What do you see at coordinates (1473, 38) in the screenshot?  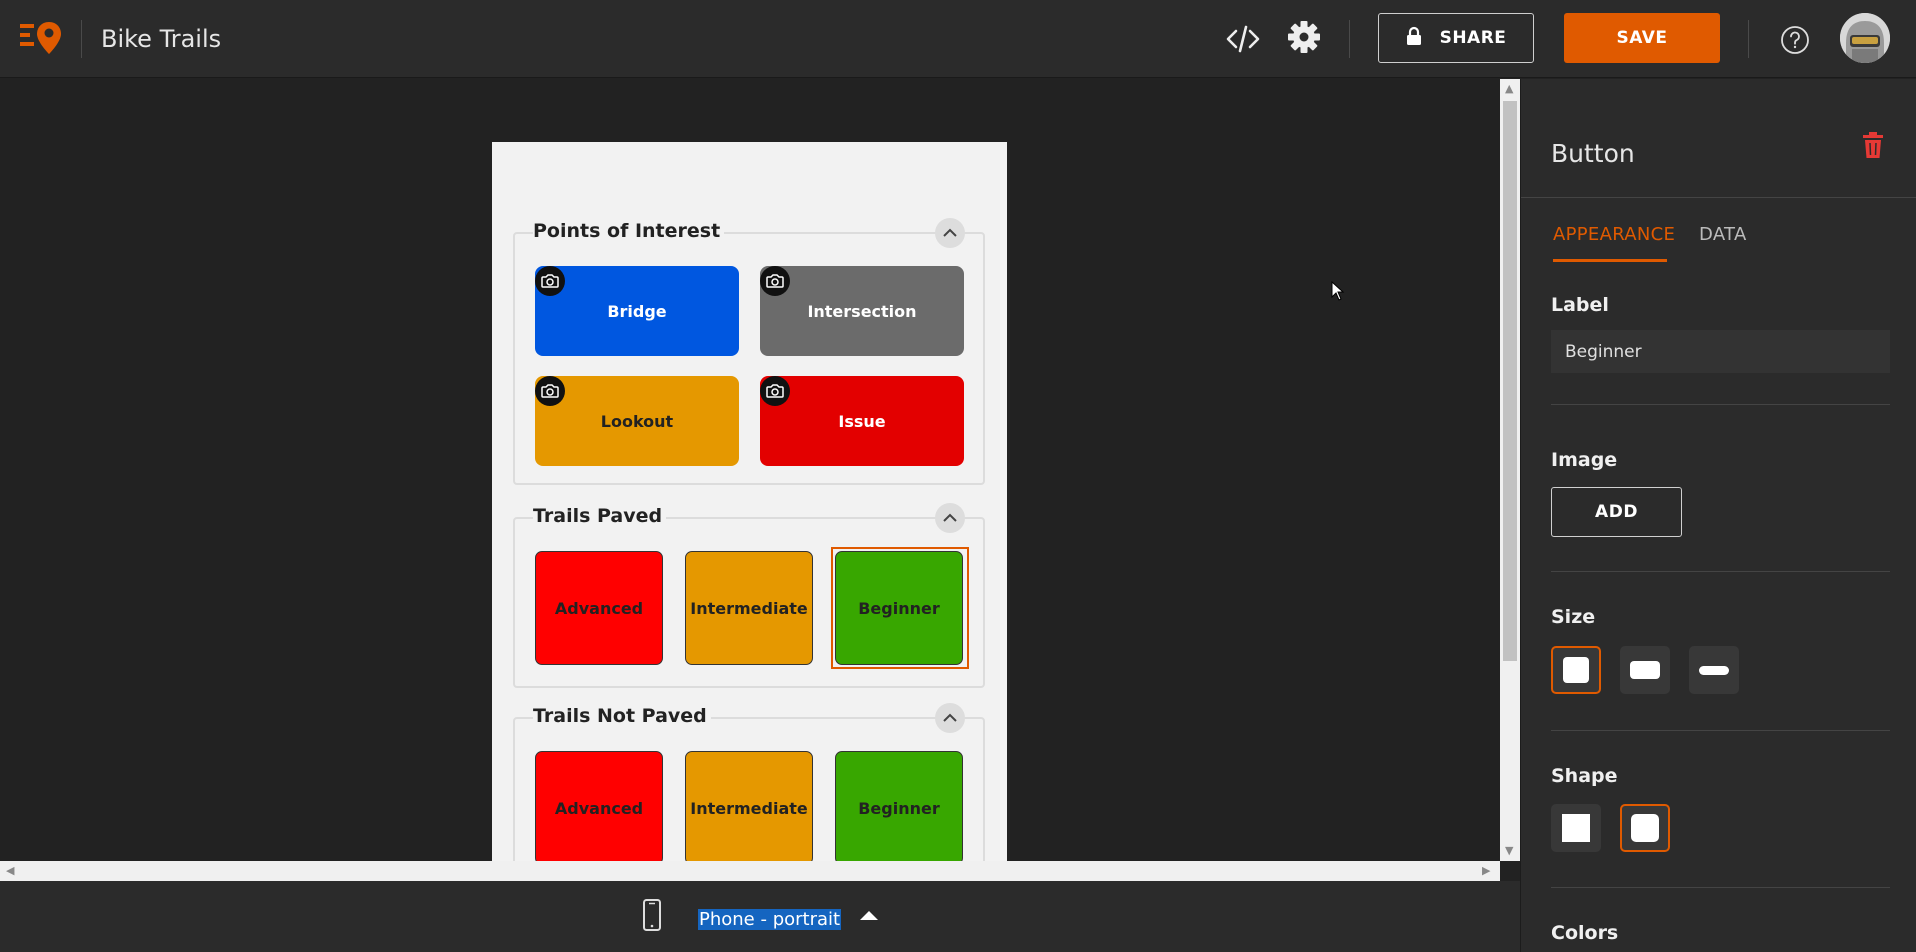 I see `share-label: SHARE` at bounding box center [1473, 38].